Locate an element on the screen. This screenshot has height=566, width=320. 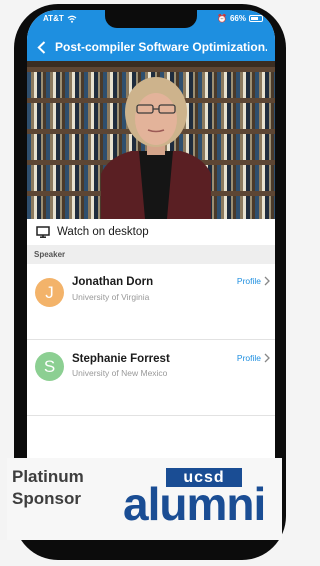
carrier-group: AT&T is located at coordinates (60, 18).